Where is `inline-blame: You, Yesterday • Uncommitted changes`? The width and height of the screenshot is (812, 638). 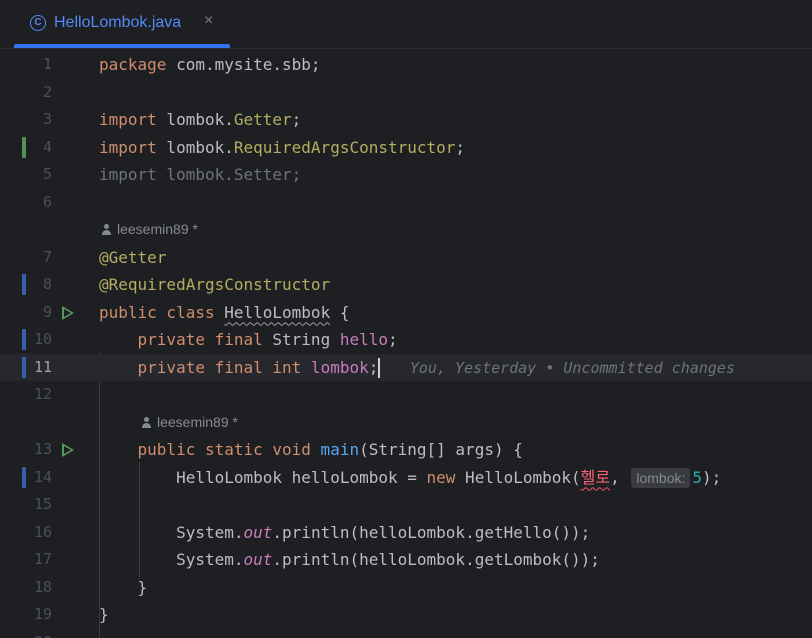 inline-blame: You, Yesterday • Uncommitted changes is located at coordinates (572, 368).